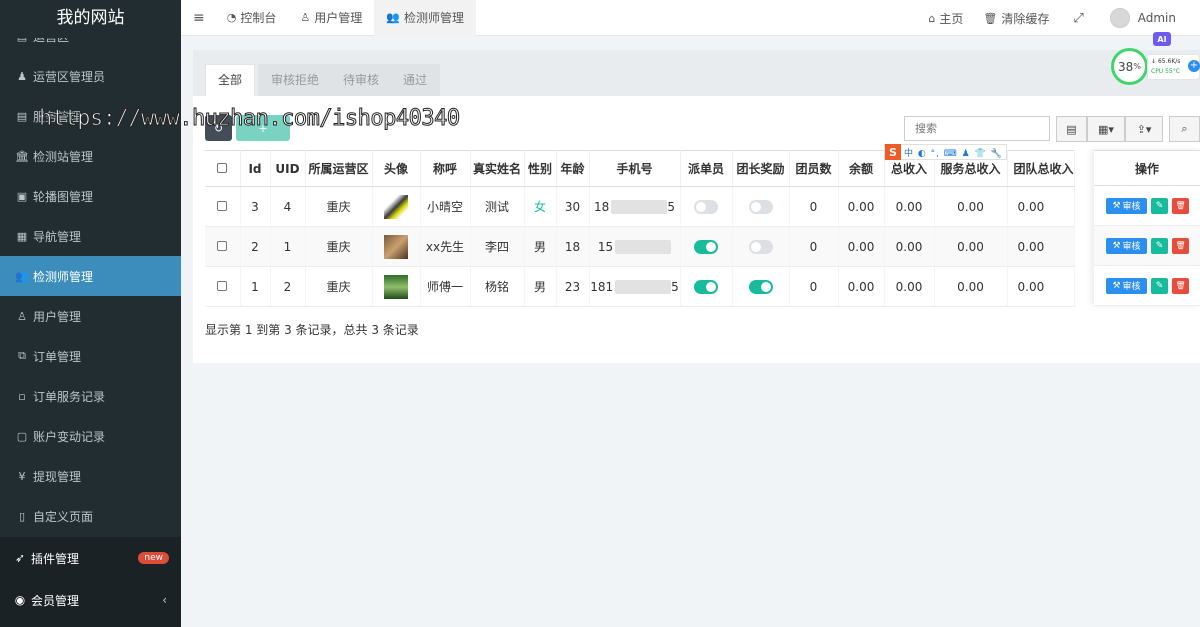 The image size is (1200, 627). Describe the element at coordinates (22, 156) in the screenshot. I see `bank-icon: 🏛` at that location.